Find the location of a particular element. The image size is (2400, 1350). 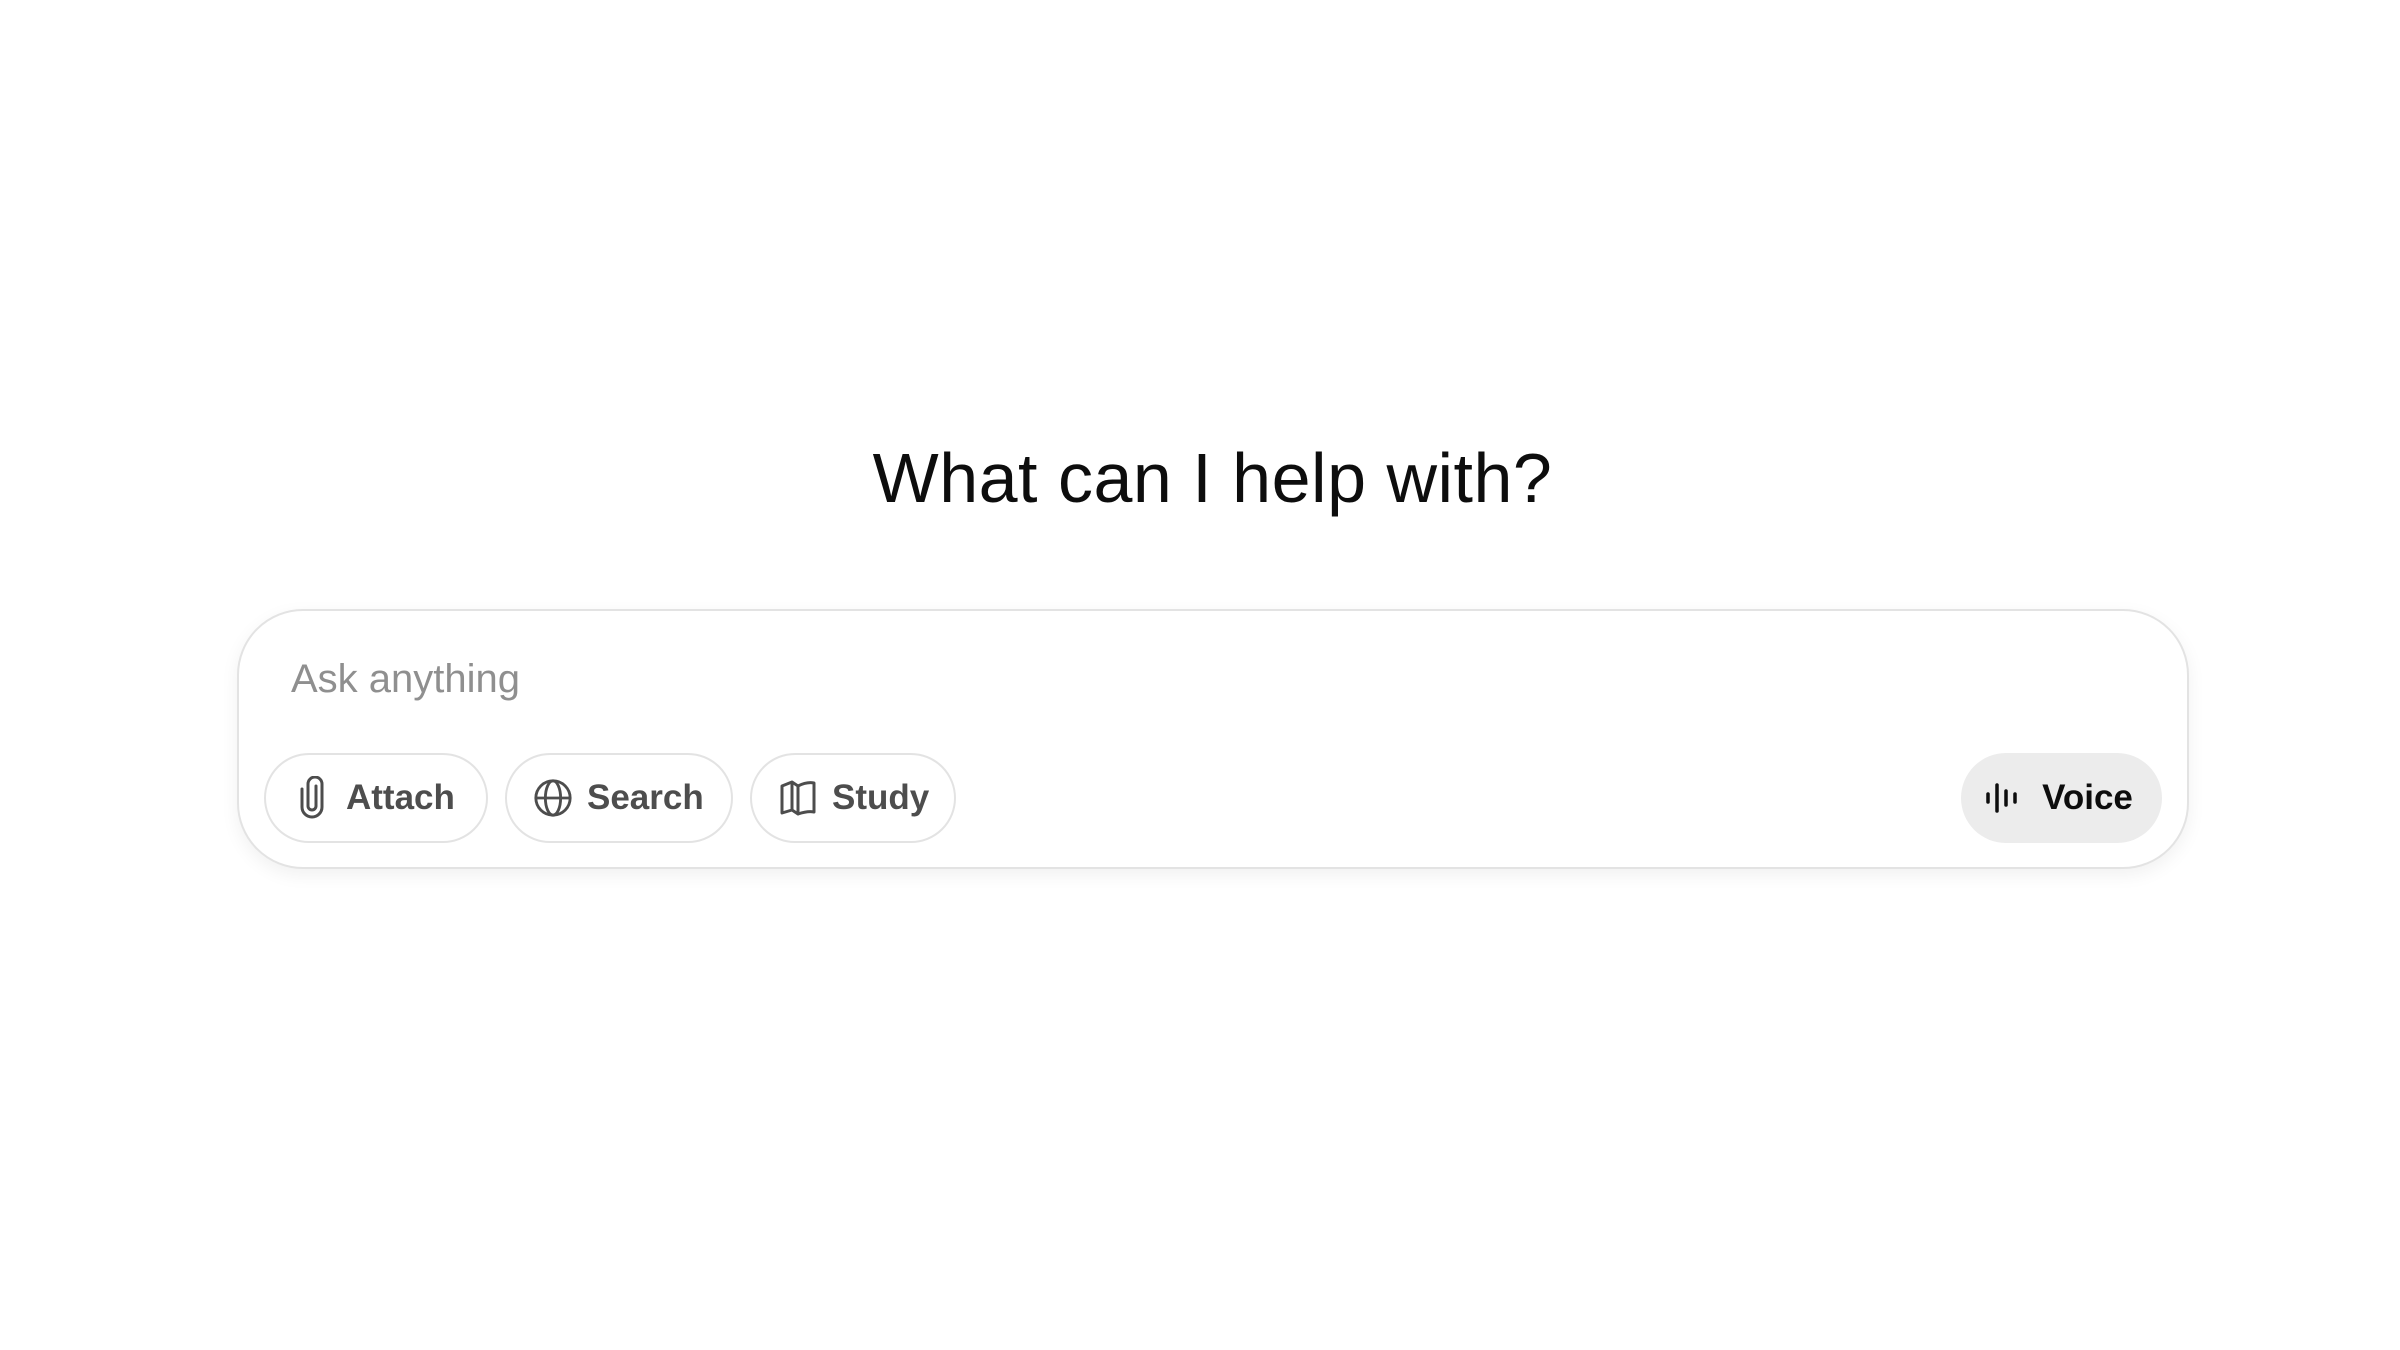

search-button: Search is located at coordinates (619, 798).